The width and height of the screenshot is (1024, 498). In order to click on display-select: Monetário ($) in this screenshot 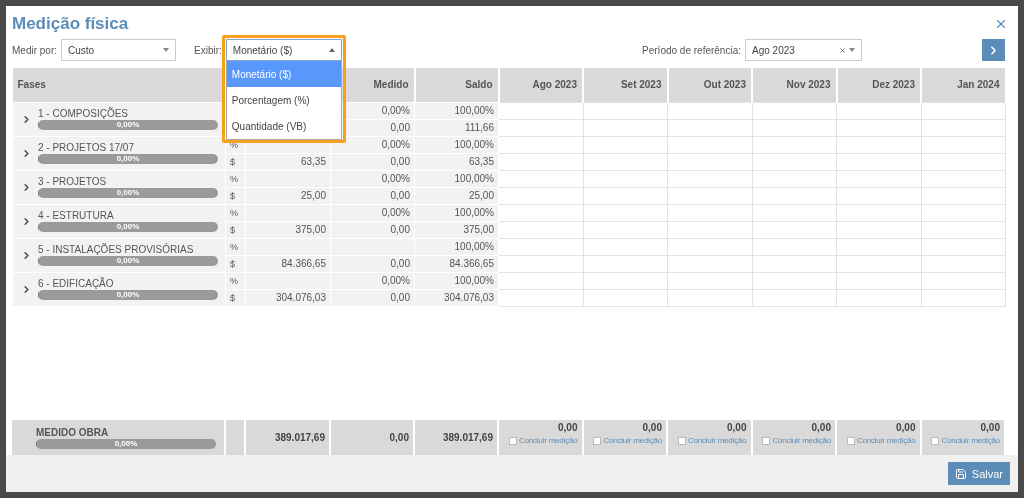, I will do `click(283, 50)`.